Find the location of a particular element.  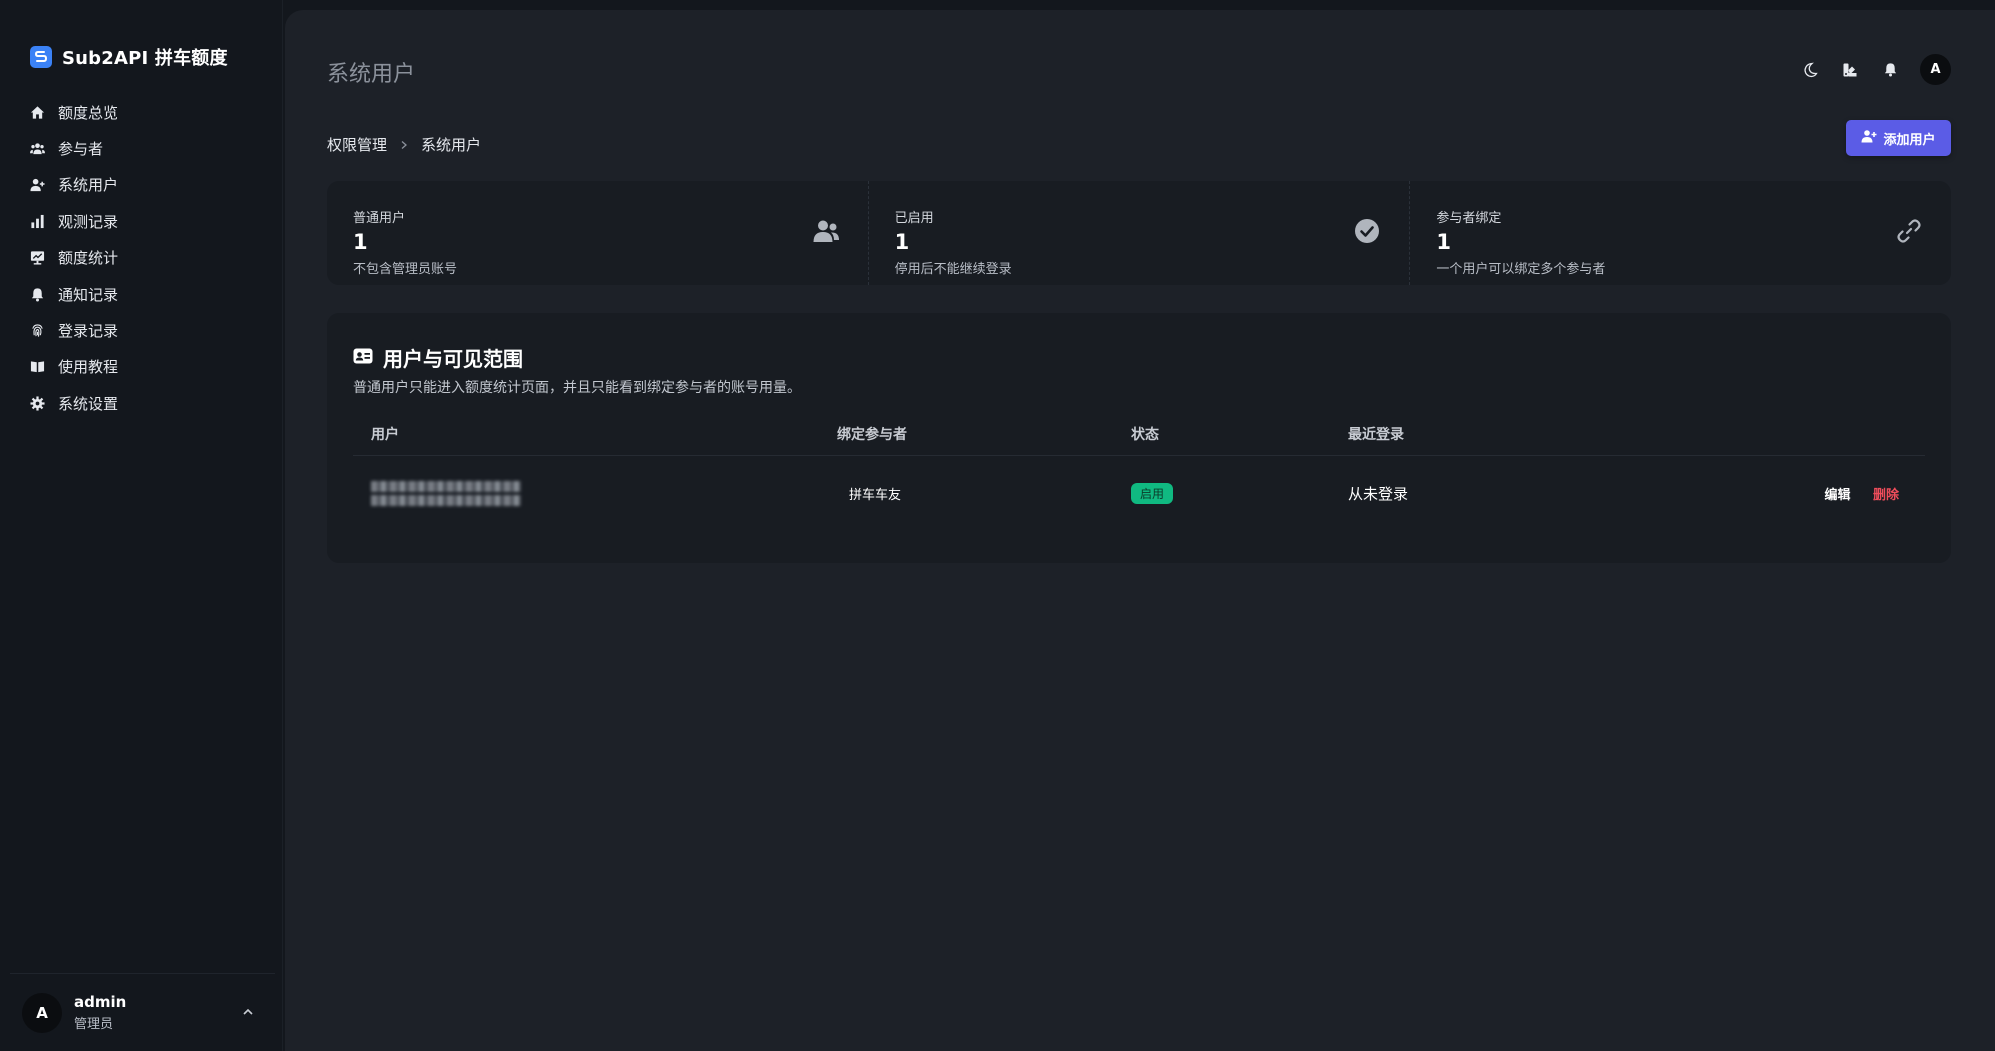

book-icon is located at coordinates (37, 367).